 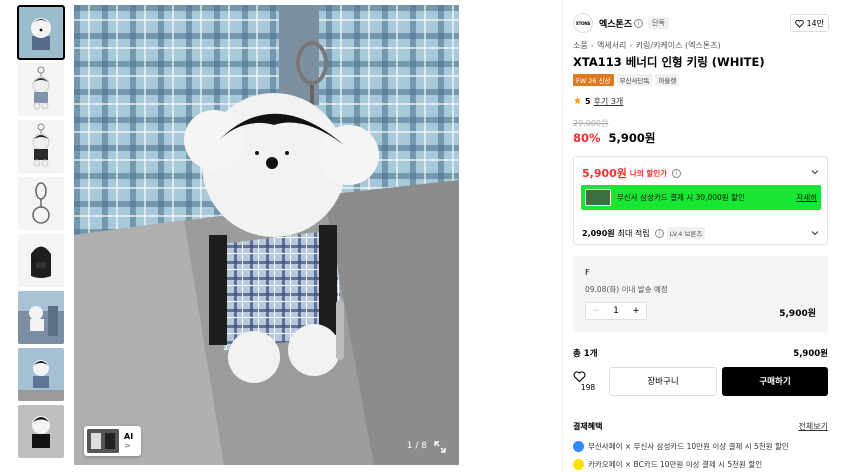 I want to click on benefit-text: 카카오페이 × BC카드 10만원 이상 결제 시 5천원 할인, so click(x=675, y=464).